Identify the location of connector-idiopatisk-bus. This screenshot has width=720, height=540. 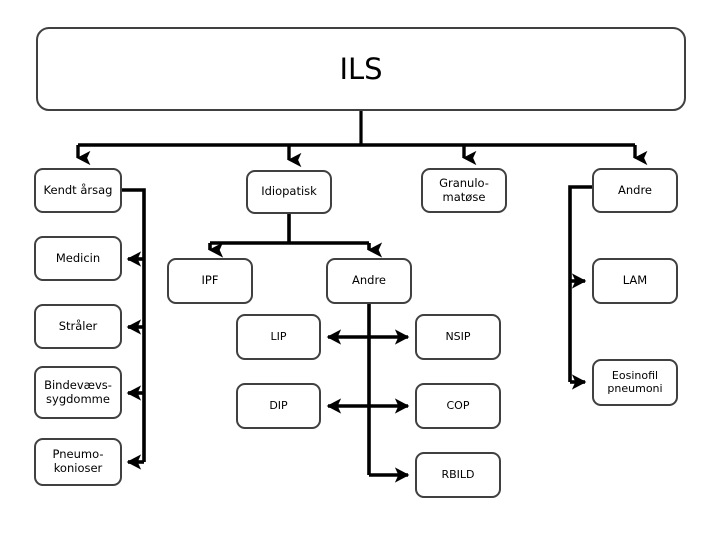
(295, 235).